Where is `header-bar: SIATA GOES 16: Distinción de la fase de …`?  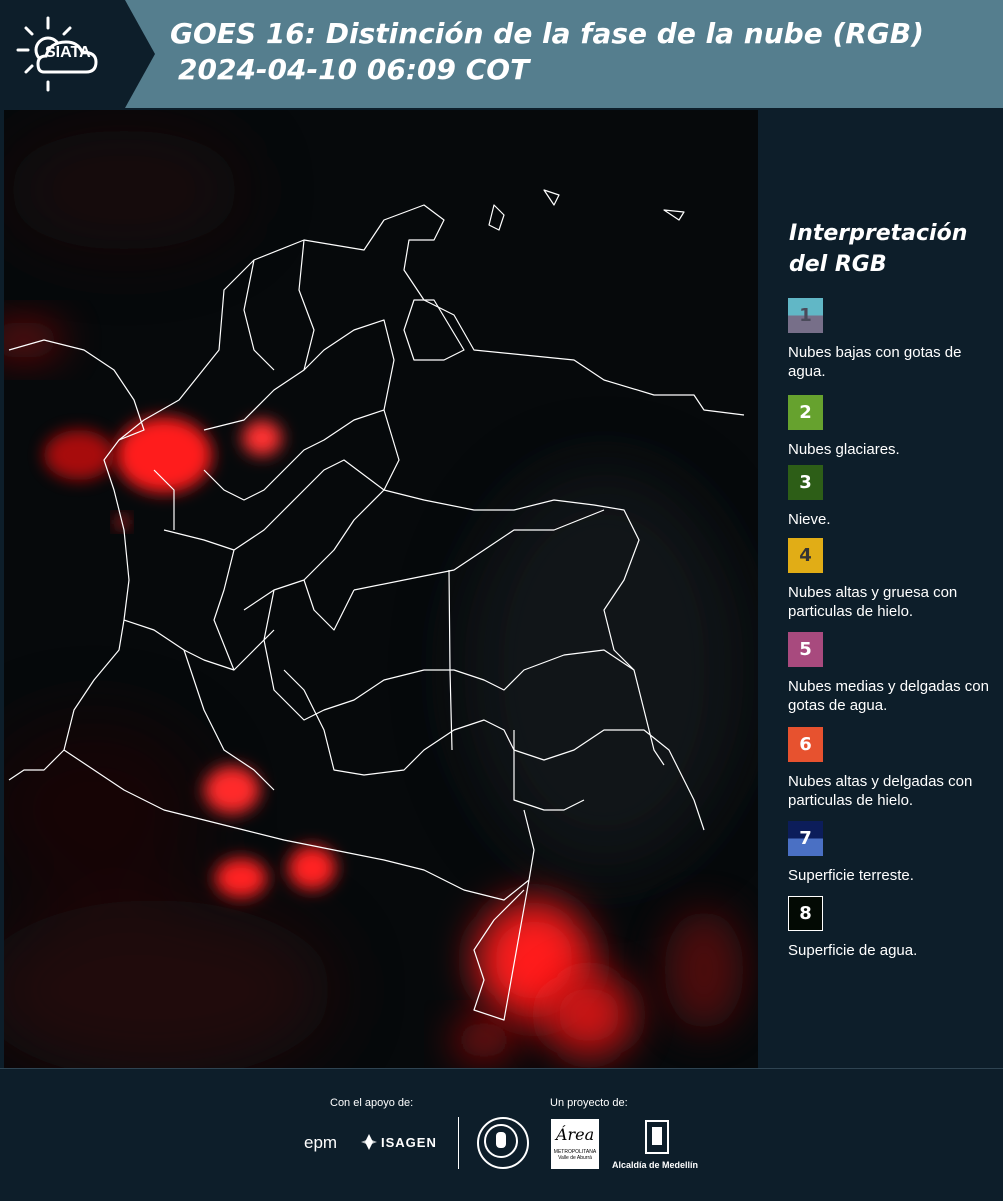 header-bar: SIATA GOES 16: Distinción de la fase de … is located at coordinates (501, 54).